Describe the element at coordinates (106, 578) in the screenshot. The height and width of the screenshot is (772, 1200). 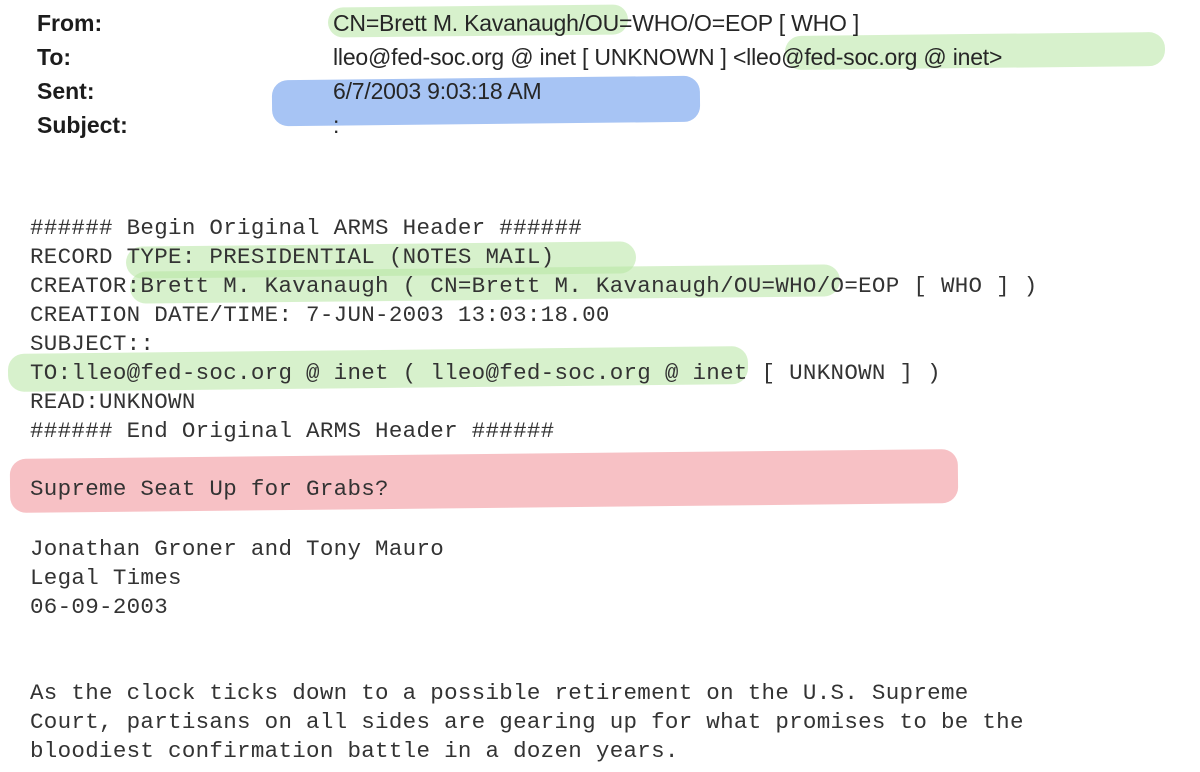
I see `byline-publication: Legal Times` at that location.